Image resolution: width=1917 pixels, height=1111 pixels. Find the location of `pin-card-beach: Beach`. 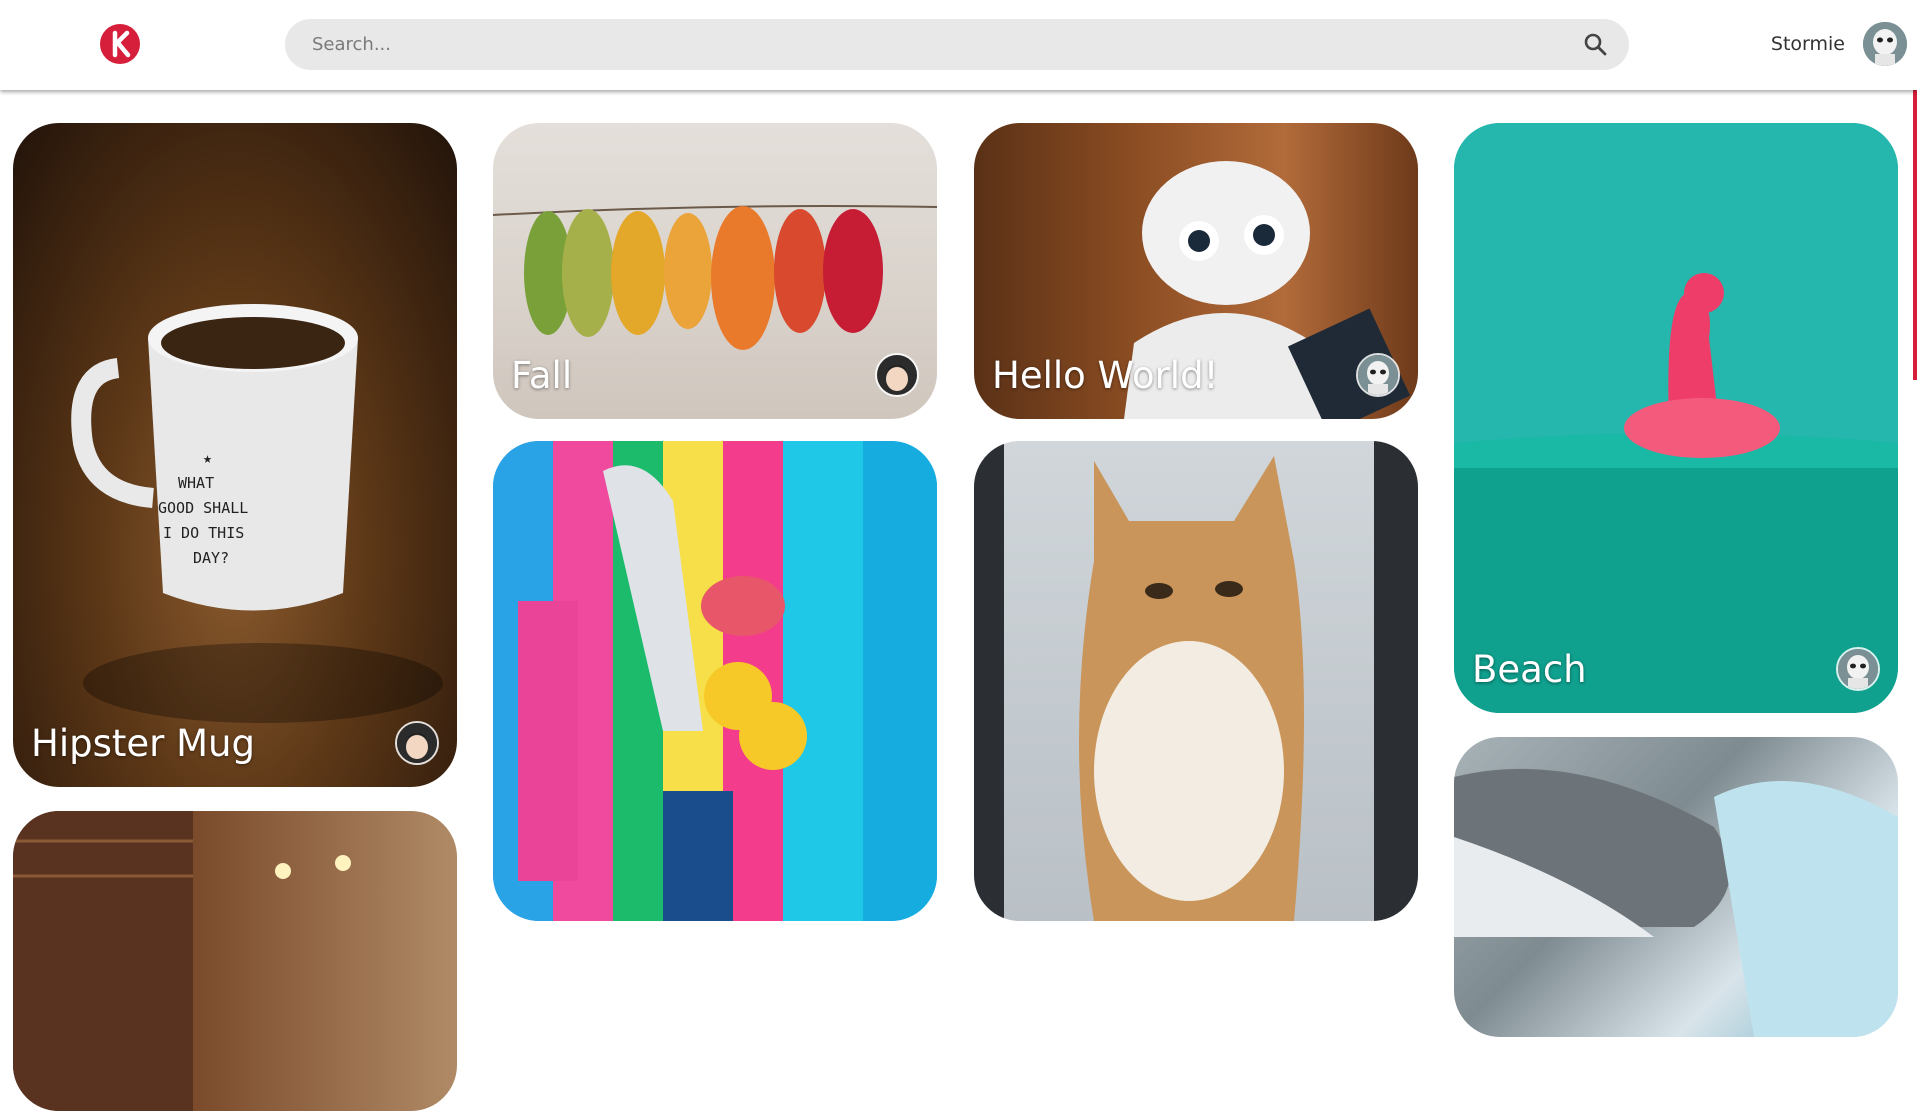

pin-card-beach: Beach is located at coordinates (1676, 418).